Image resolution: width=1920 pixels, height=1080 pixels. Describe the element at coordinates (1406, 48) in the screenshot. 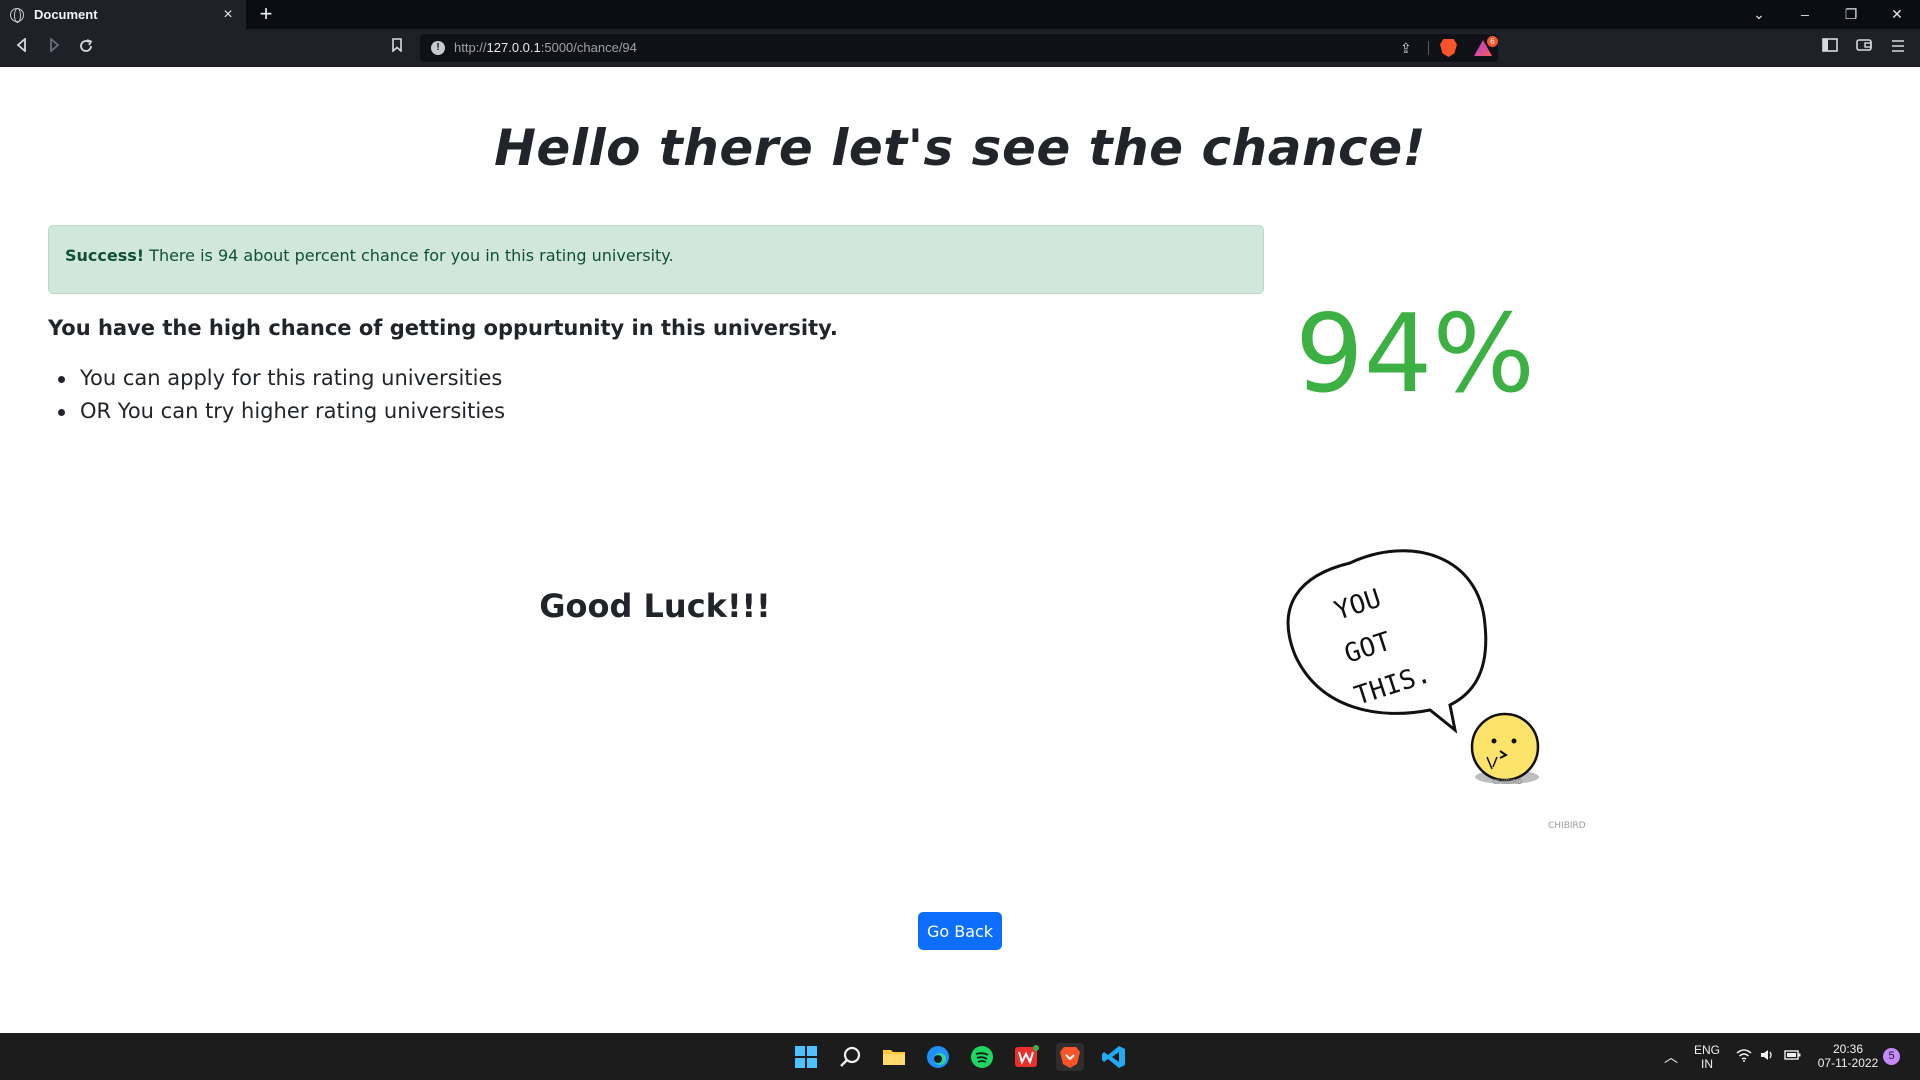

I see `share-icon: ⇪` at that location.